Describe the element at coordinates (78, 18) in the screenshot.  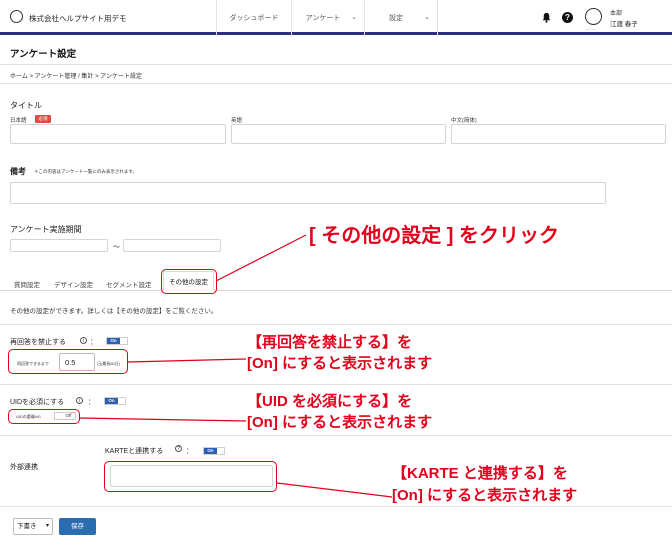
I see `company-name: 株式会社ヘルプサイト用デモ` at that location.